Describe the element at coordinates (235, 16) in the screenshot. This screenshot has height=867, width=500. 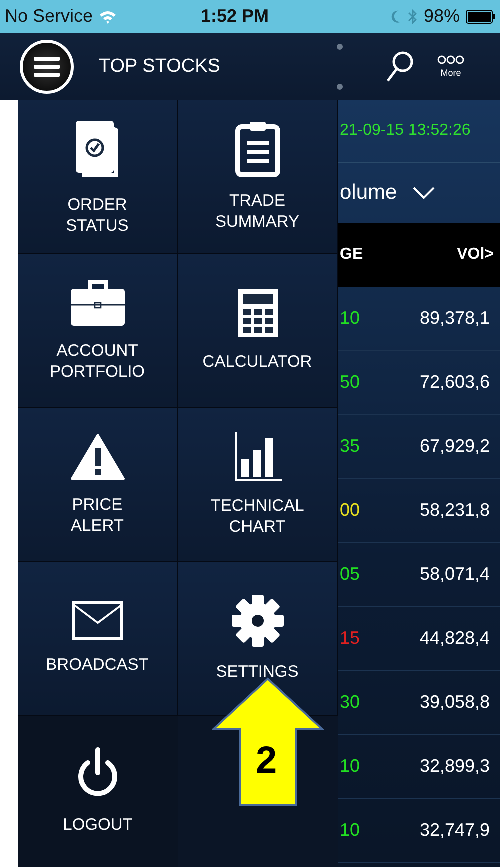
I see `clock-time: 1:52 PM` at that location.